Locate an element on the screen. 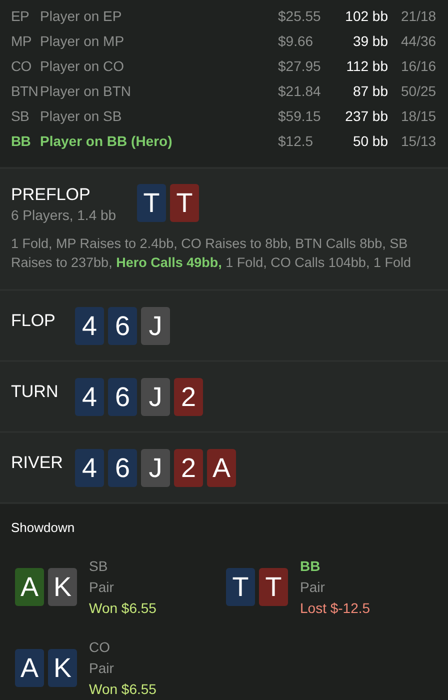  street-title: PREFLOP is located at coordinates (50, 195).